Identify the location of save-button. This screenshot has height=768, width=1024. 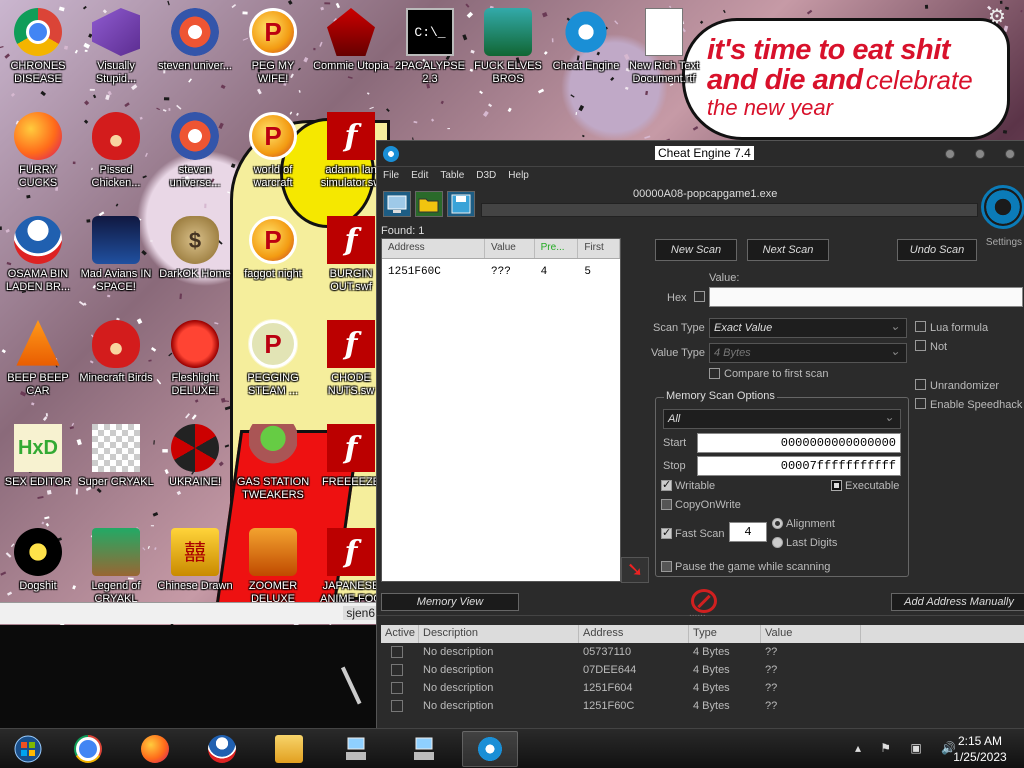
(461, 204).